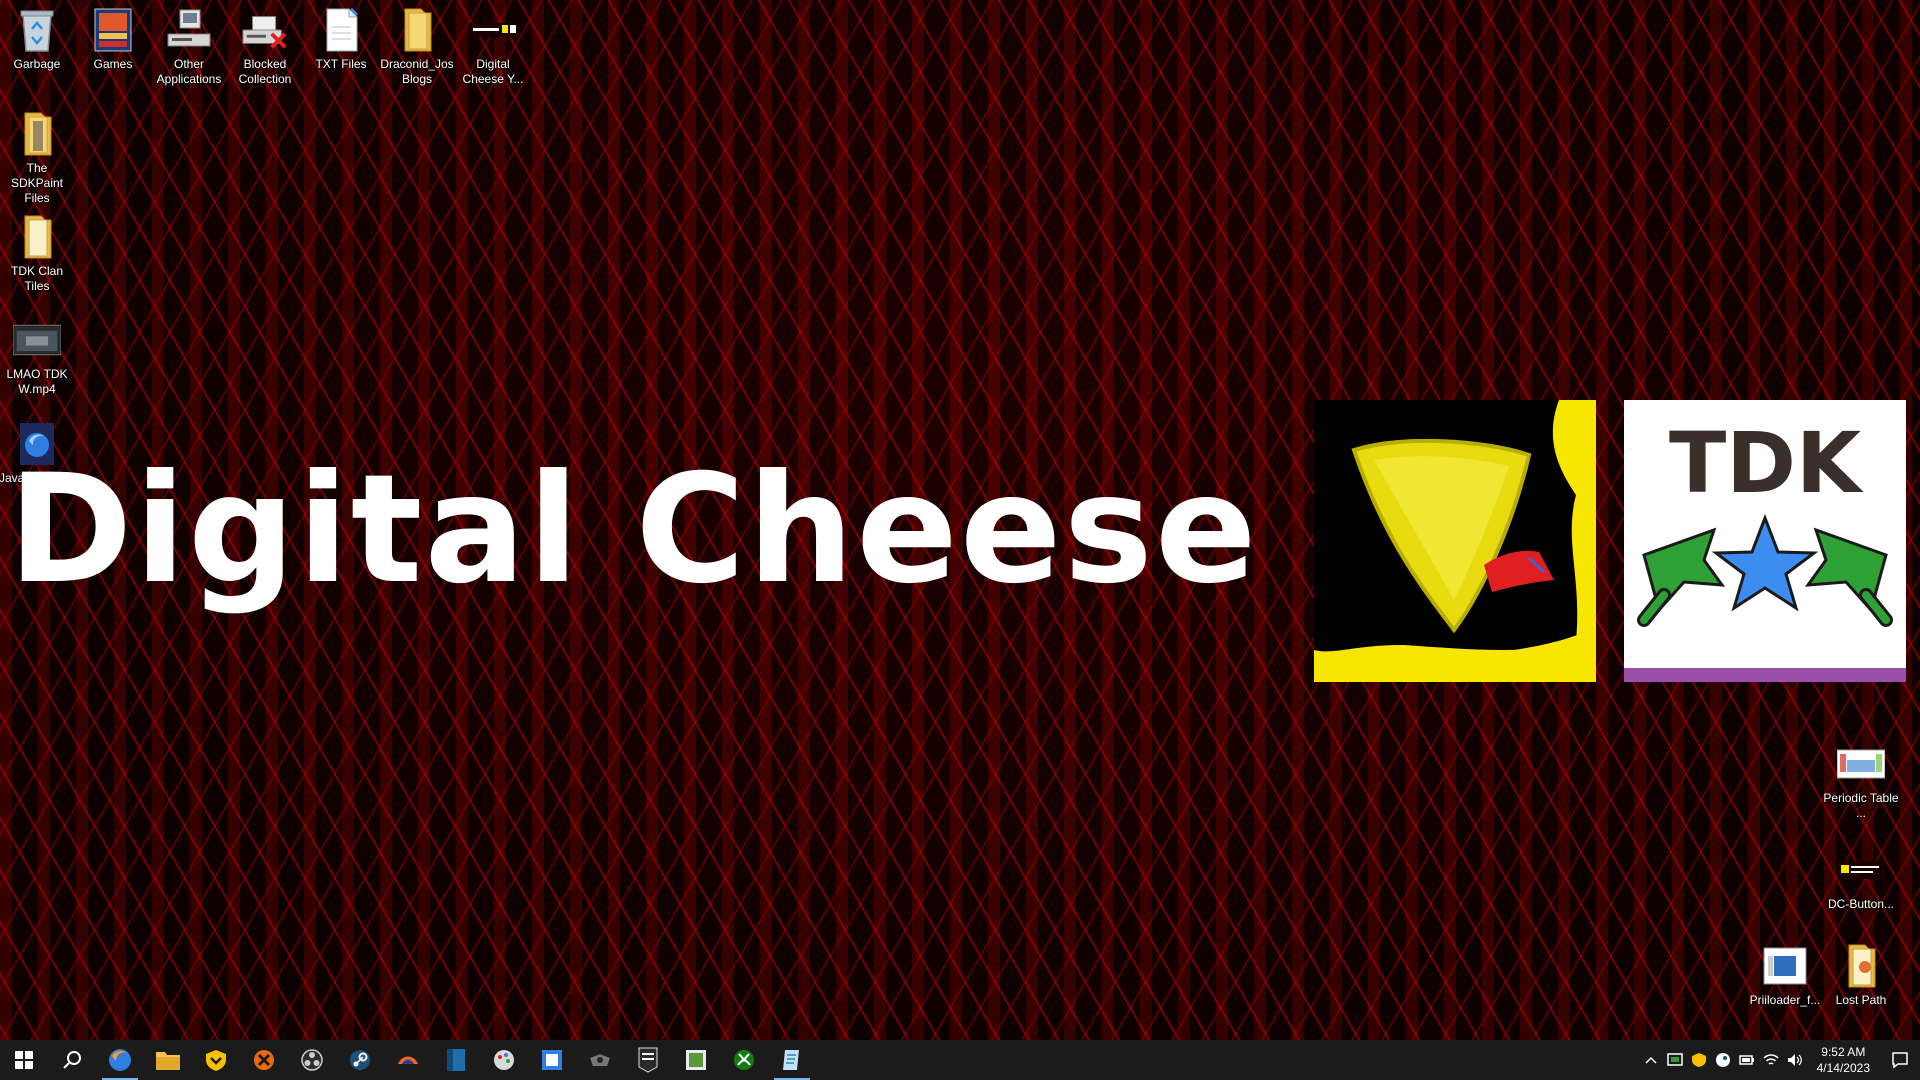 This screenshot has height=1080, width=1920. What do you see at coordinates (1861, 1000) in the screenshot?
I see `icon-label: Lost Path` at bounding box center [1861, 1000].